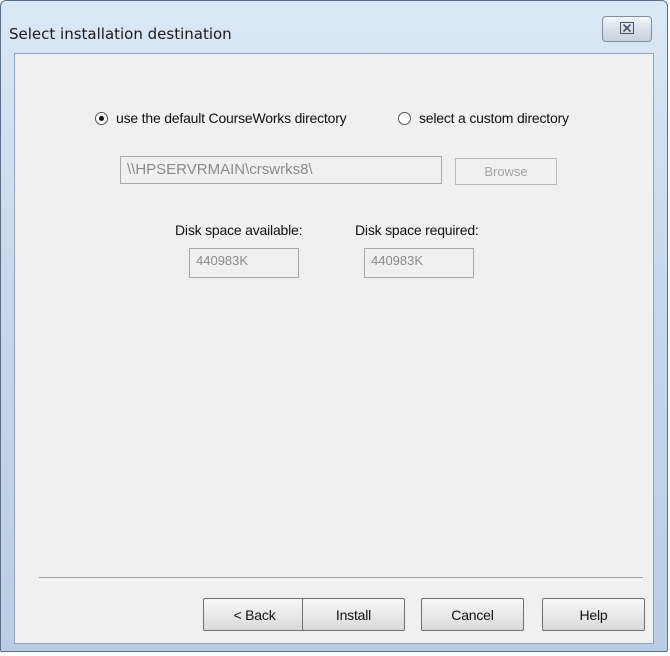 This screenshot has width=670, height=656. I want to click on close-button, so click(627, 29).